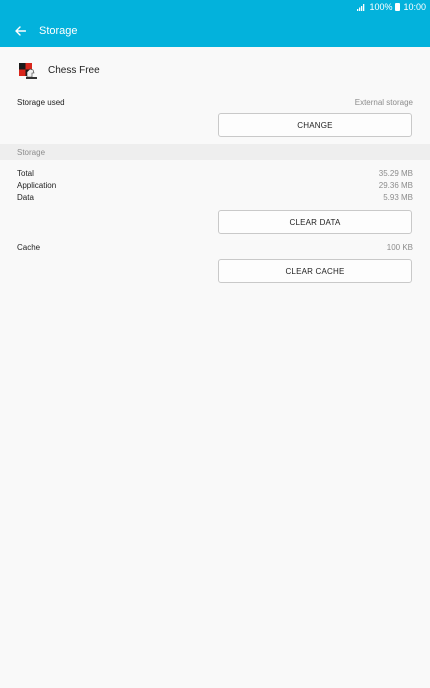 Image resolution: width=430 pixels, height=688 pixels. What do you see at coordinates (395, 173) in the screenshot?
I see `total-value: 35.29 MB` at bounding box center [395, 173].